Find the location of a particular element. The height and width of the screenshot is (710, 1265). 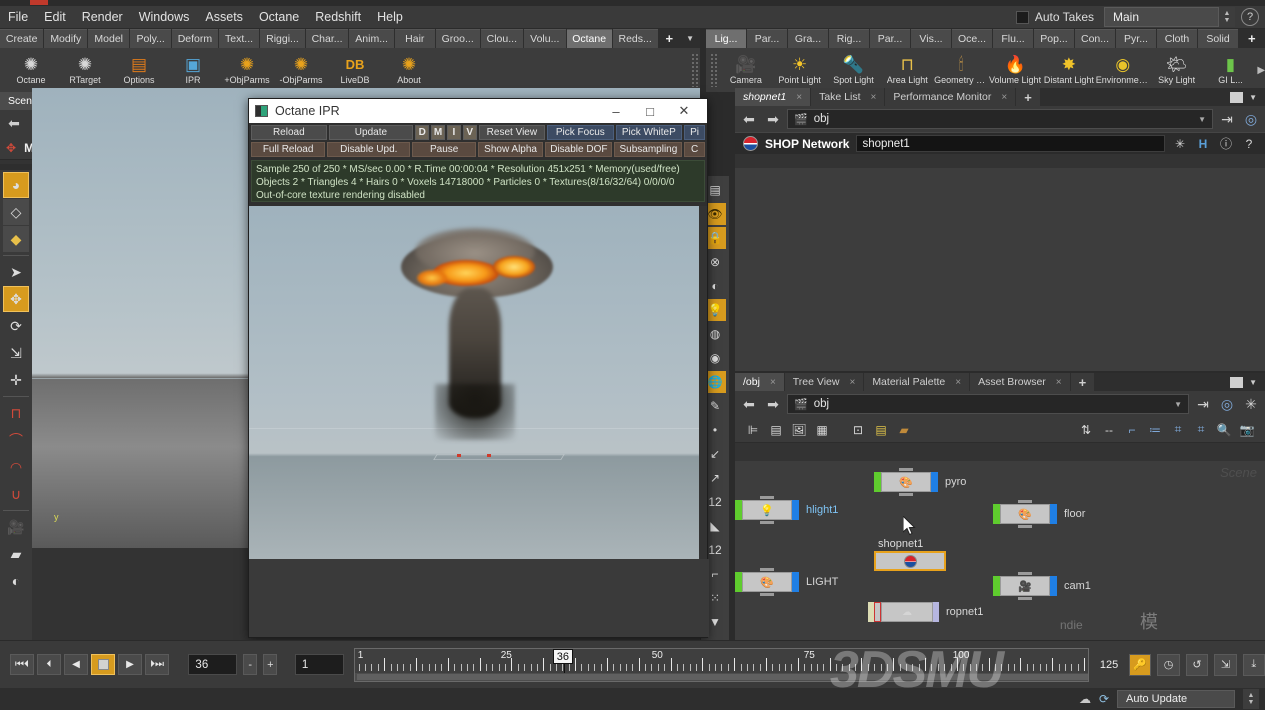

node-hlight1: 💡 hlight1 is located at coordinates (786, 510).